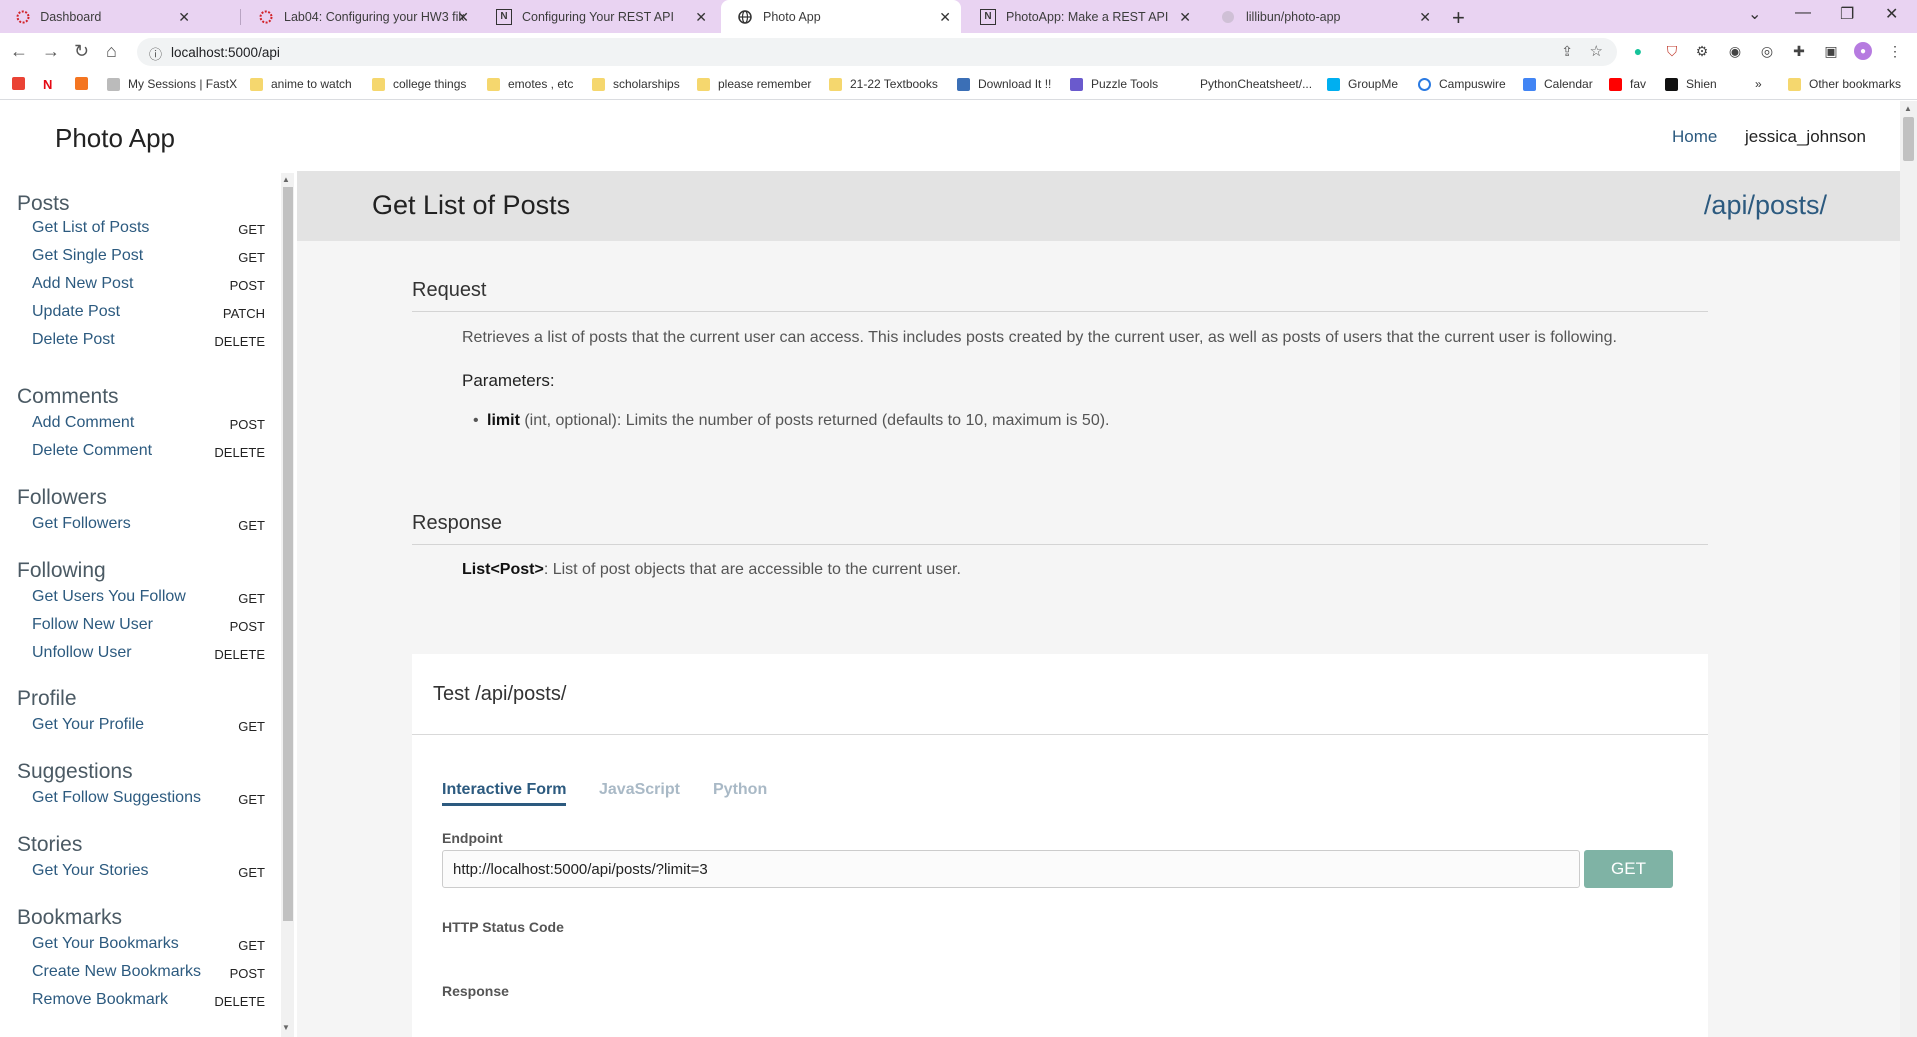  Describe the element at coordinates (1672, 51) in the screenshot. I see `ublock-icon: ⛉` at that location.